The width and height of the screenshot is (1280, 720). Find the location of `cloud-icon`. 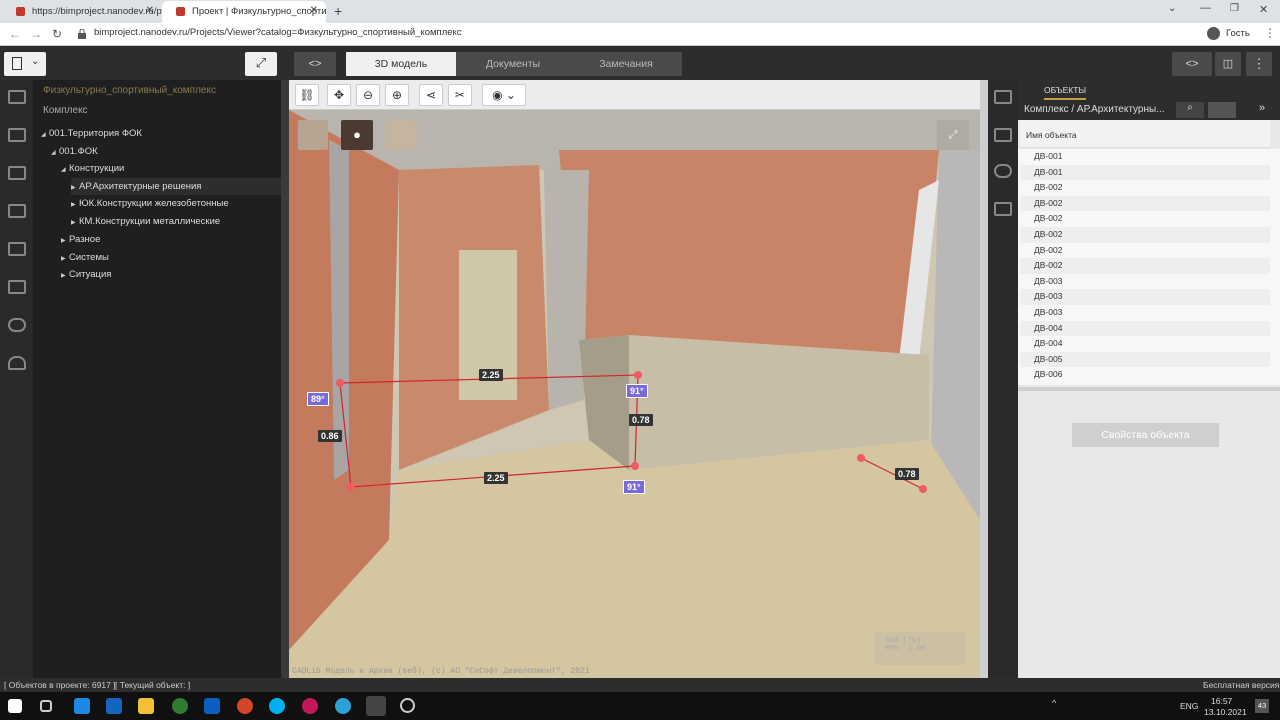

cloud-icon is located at coordinates (17, 363).